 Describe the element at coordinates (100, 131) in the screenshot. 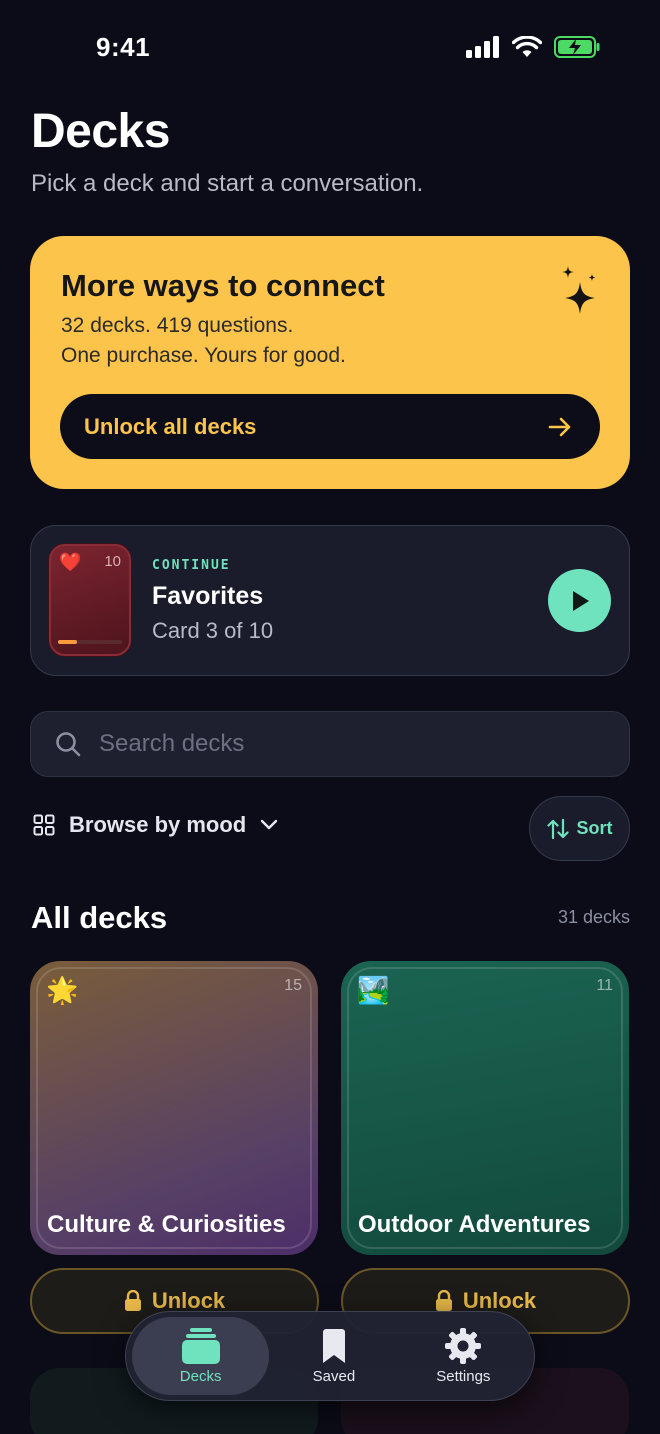

I see `page-title: Decks` at that location.